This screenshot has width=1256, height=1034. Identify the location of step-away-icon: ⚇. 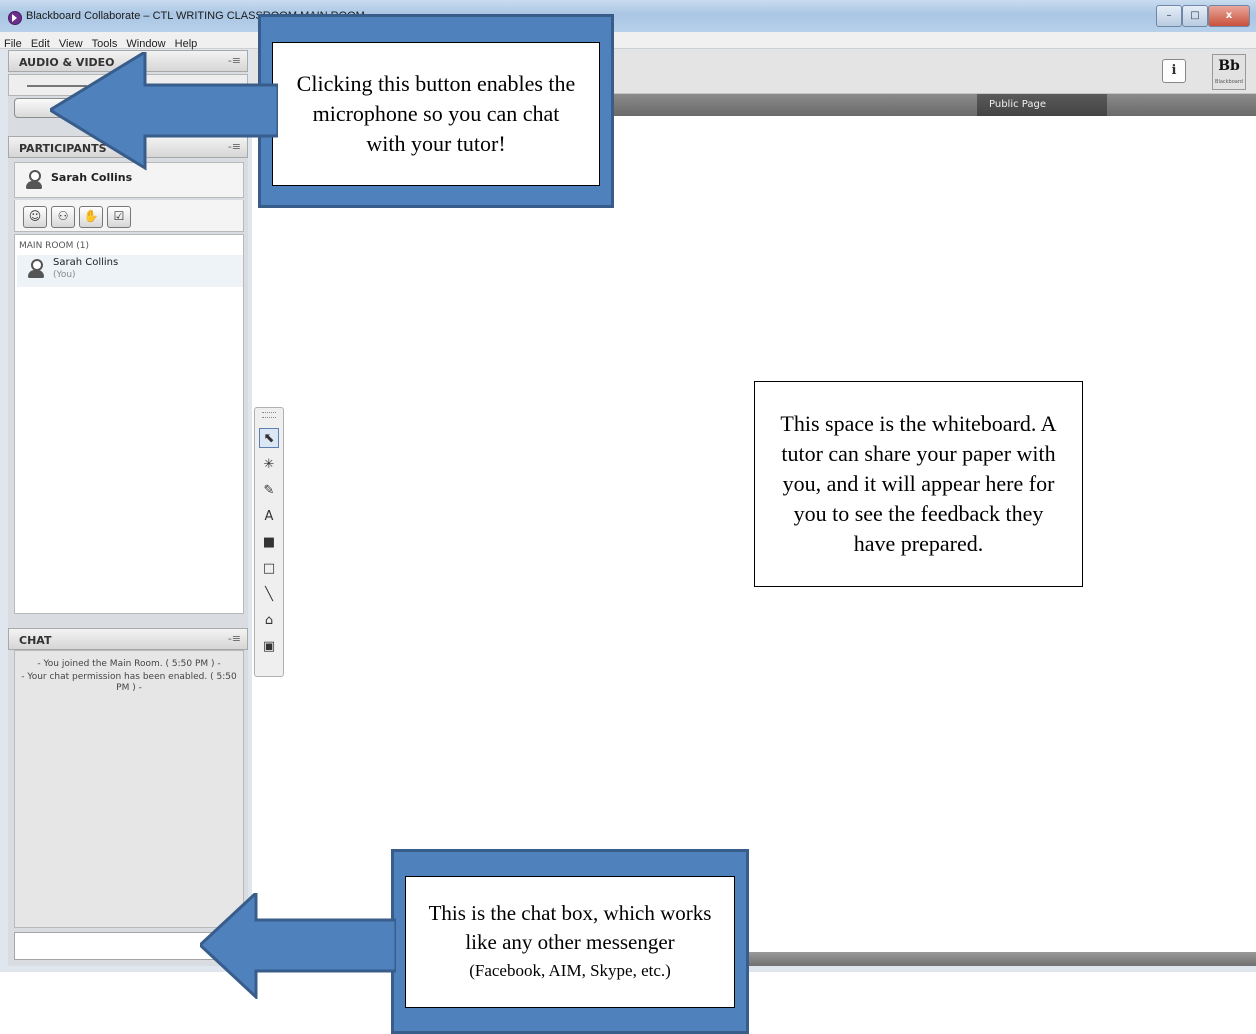
(63, 217).